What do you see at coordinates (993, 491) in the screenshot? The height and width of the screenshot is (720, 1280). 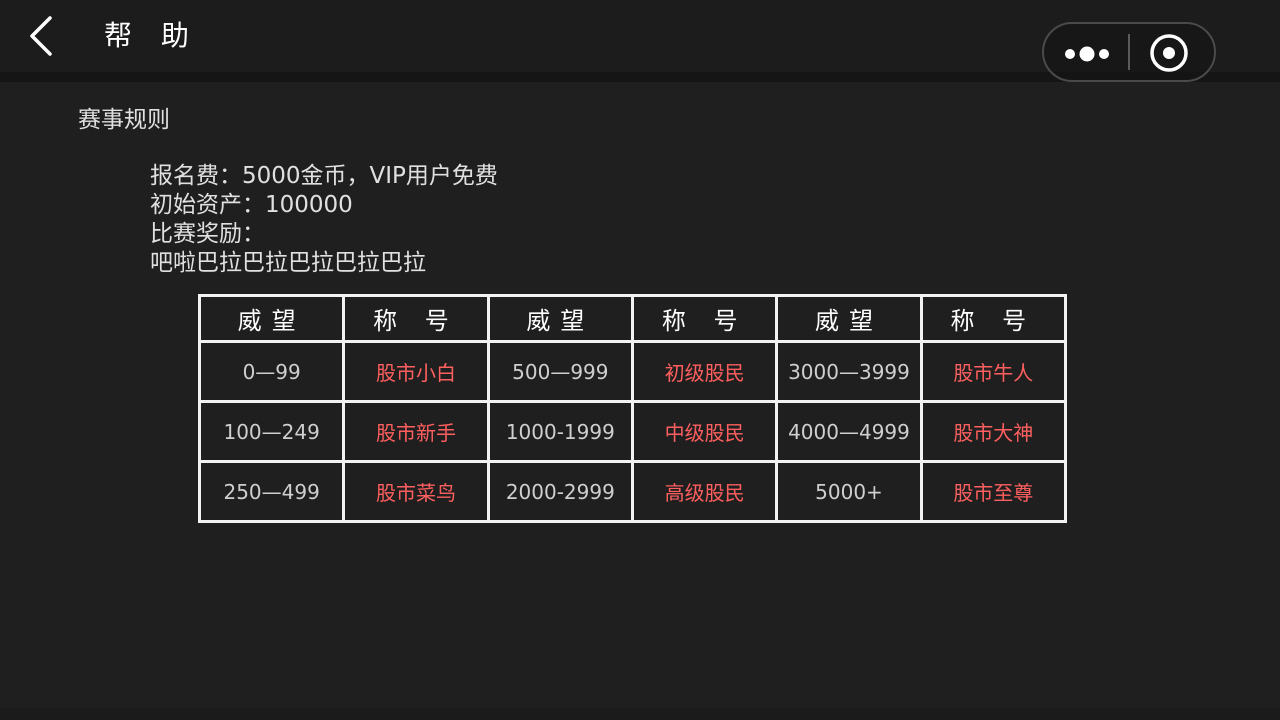 I see `rank-title-cell: 股市至尊` at bounding box center [993, 491].